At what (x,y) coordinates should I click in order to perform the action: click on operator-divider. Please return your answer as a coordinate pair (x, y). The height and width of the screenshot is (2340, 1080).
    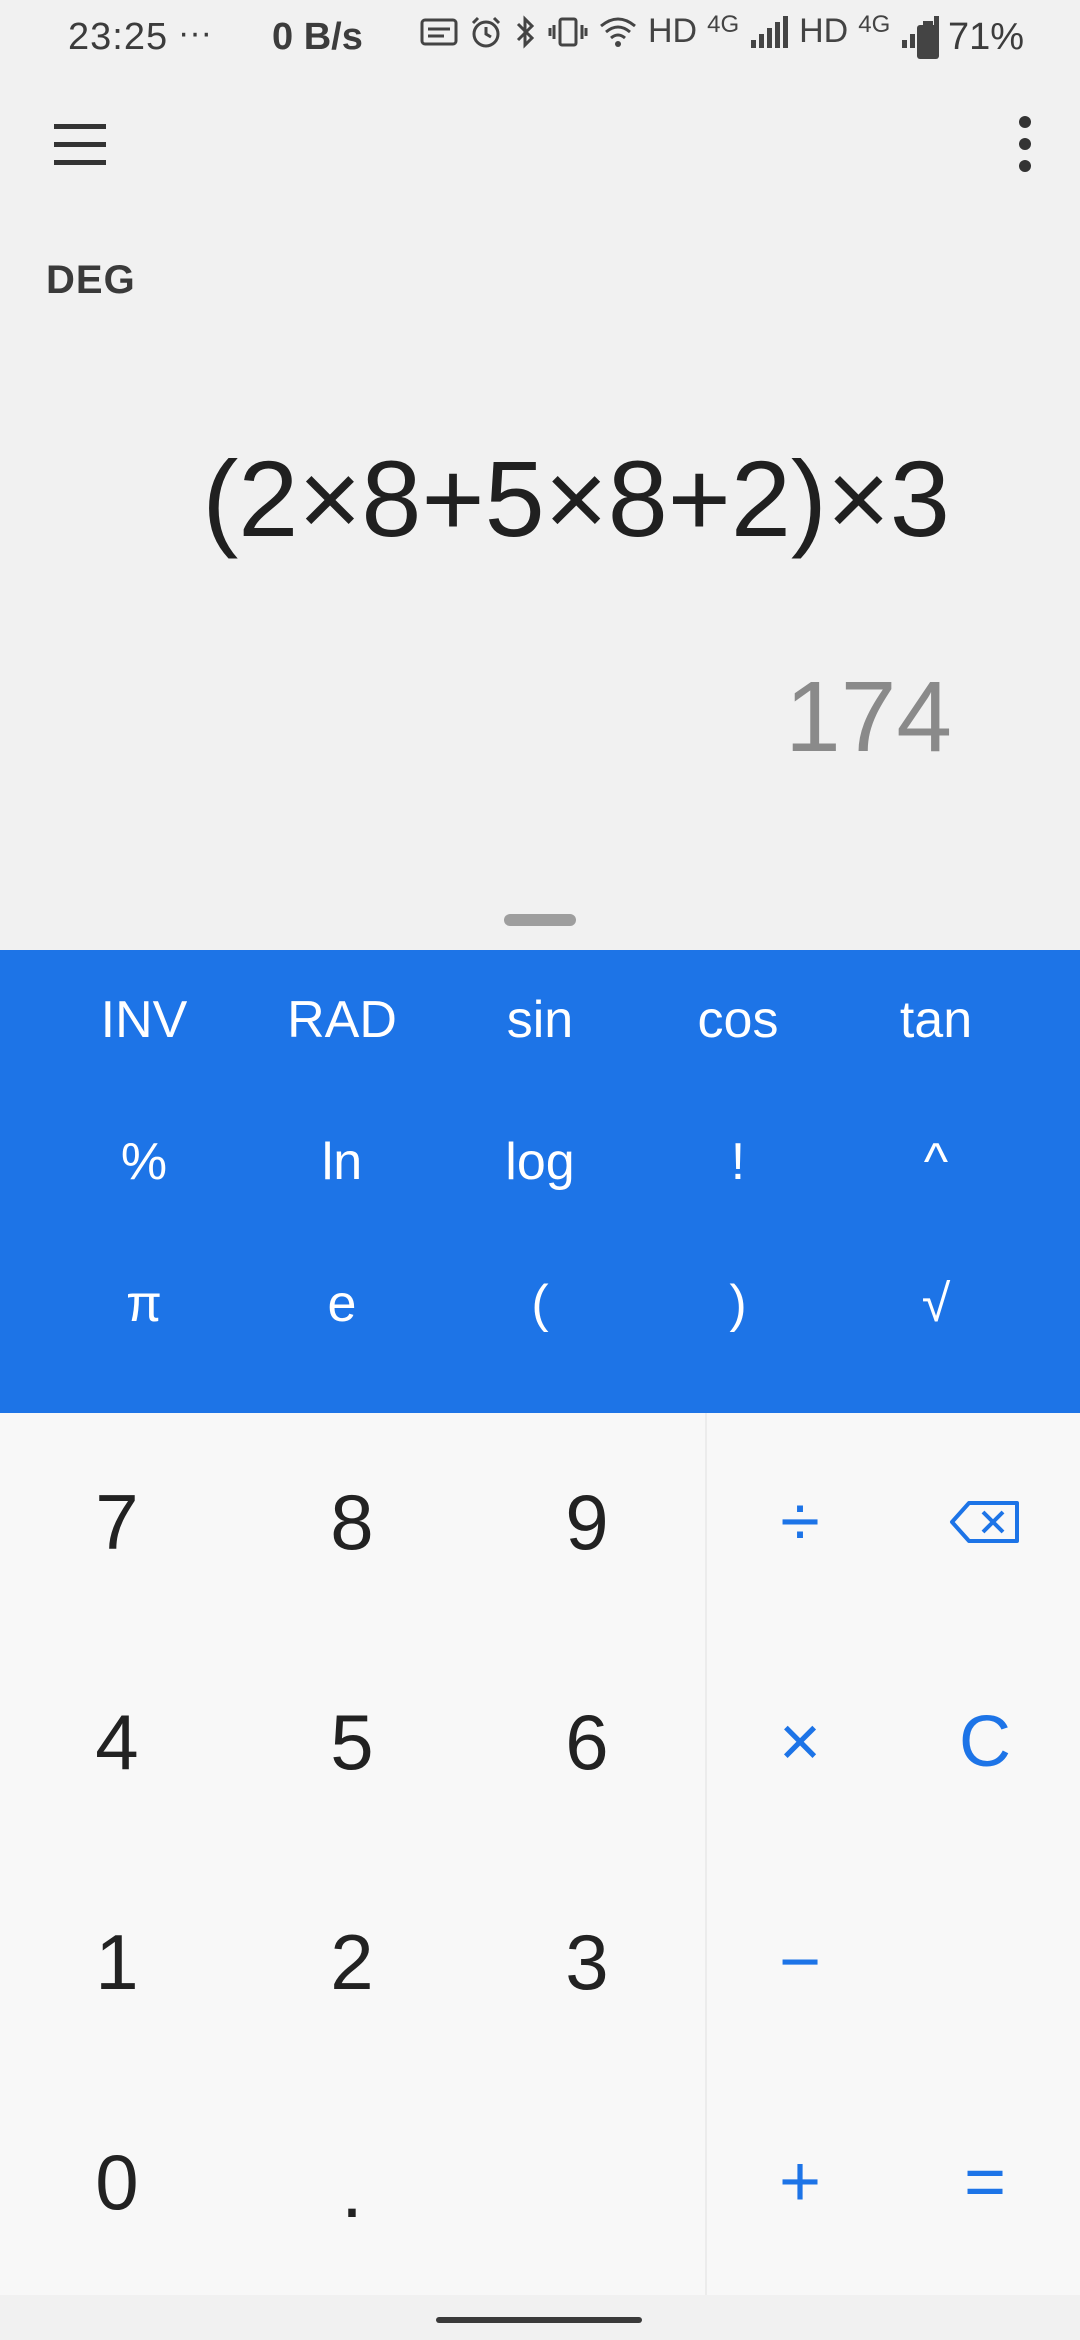
    Looking at the image, I should click on (706, 1854).